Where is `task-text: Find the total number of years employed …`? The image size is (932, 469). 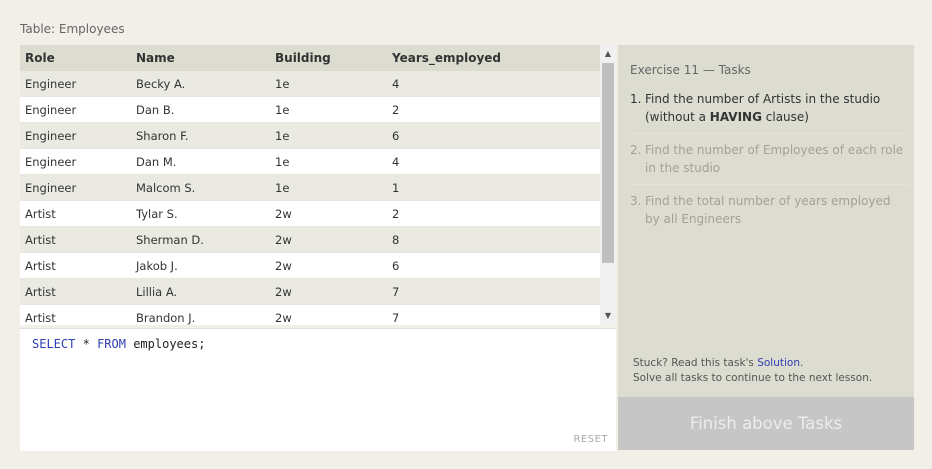
task-text: Find the total number of years employed … is located at coordinates (768, 210).